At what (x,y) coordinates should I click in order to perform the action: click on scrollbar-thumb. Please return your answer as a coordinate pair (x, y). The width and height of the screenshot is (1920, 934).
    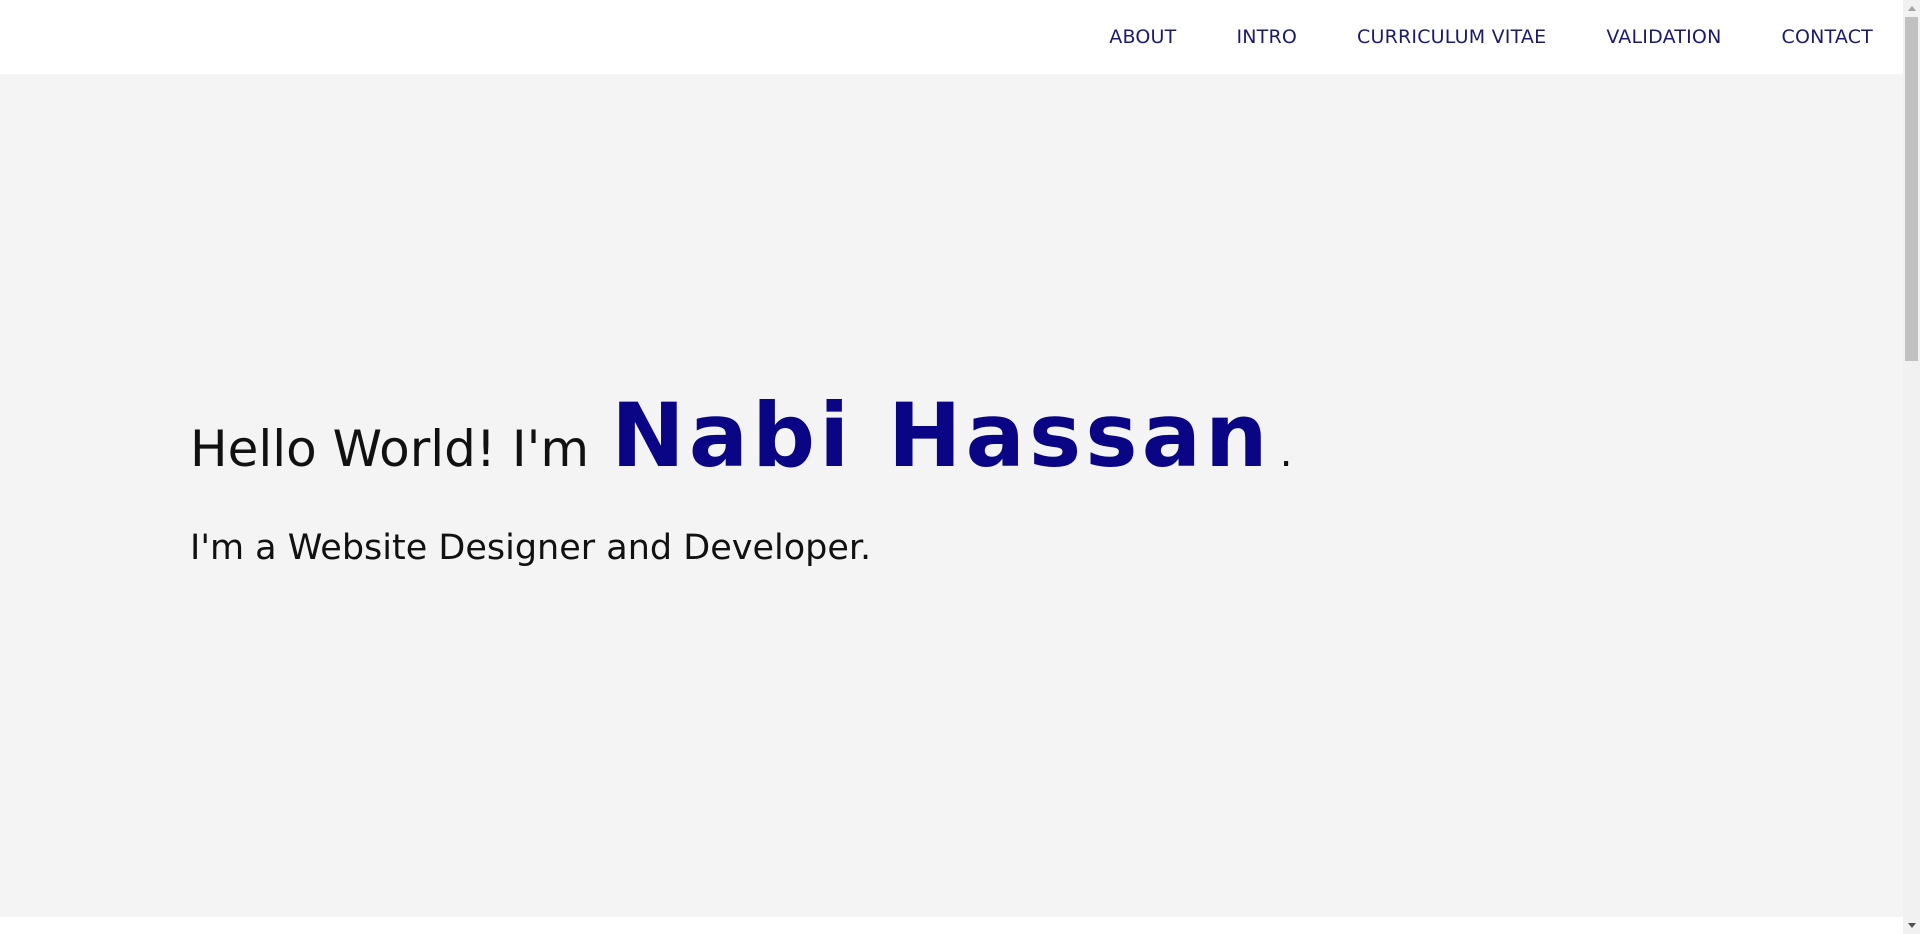
    Looking at the image, I should click on (1911, 189).